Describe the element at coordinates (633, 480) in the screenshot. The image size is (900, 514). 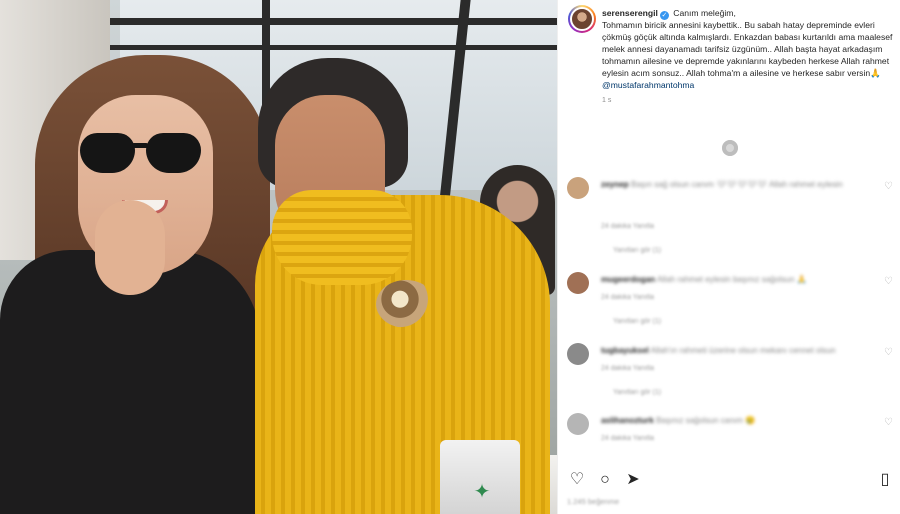
I see `share-icon: ➤` at that location.